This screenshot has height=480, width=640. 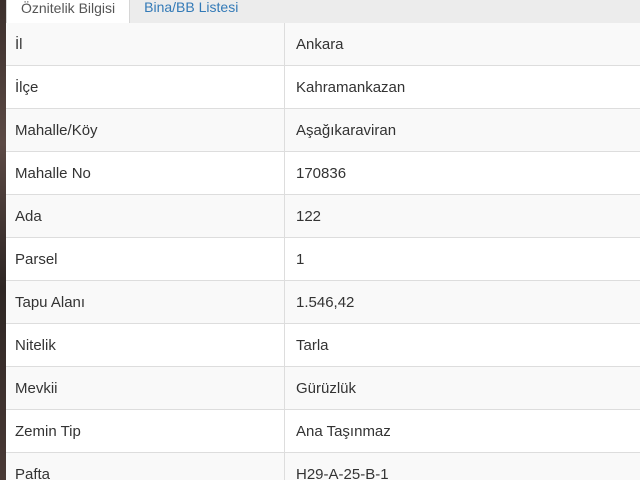 I want to click on row-label: Pafta, so click(x=145, y=466).